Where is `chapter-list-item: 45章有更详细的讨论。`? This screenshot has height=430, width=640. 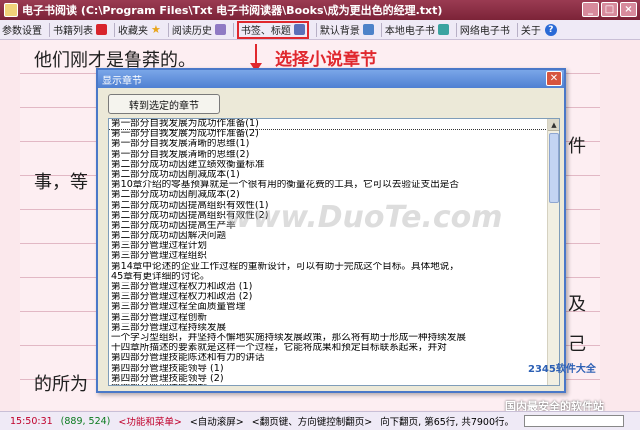
chapter-list-item: 45章有更详细的讨论。 is located at coordinates (329, 277).